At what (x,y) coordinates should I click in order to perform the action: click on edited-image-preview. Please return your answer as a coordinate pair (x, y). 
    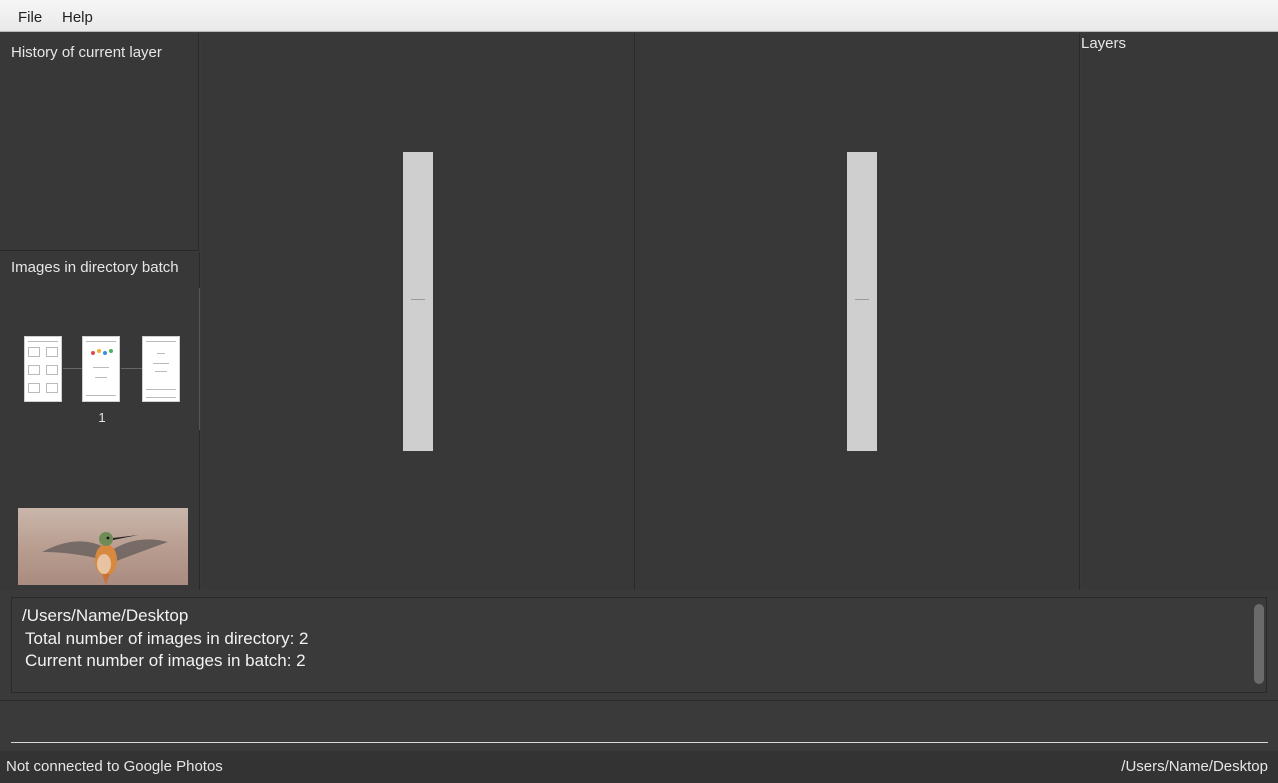
    Looking at the image, I should click on (862, 301).